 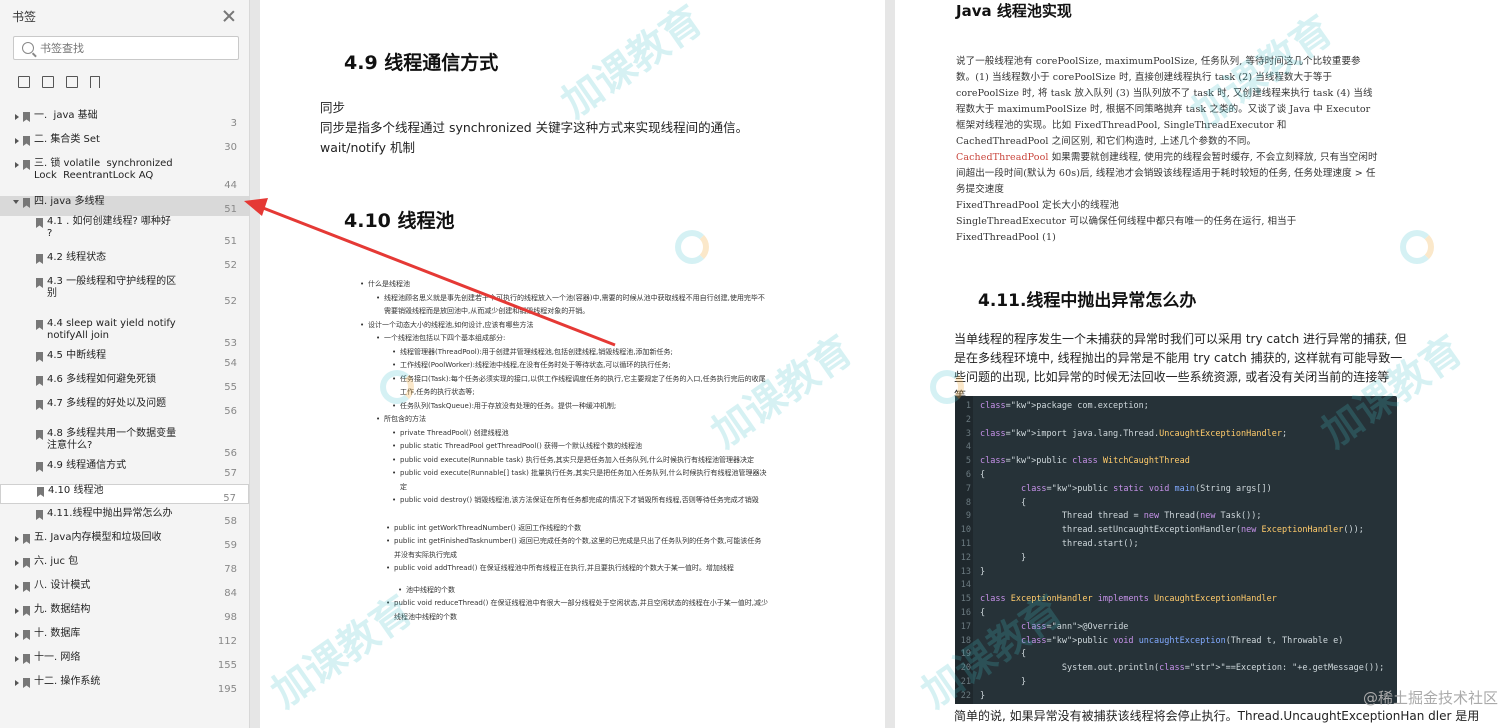 What do you see at coordinates (436, 275) in the screenshot?
I see `arrow-line` at bounding box center [436, 275].